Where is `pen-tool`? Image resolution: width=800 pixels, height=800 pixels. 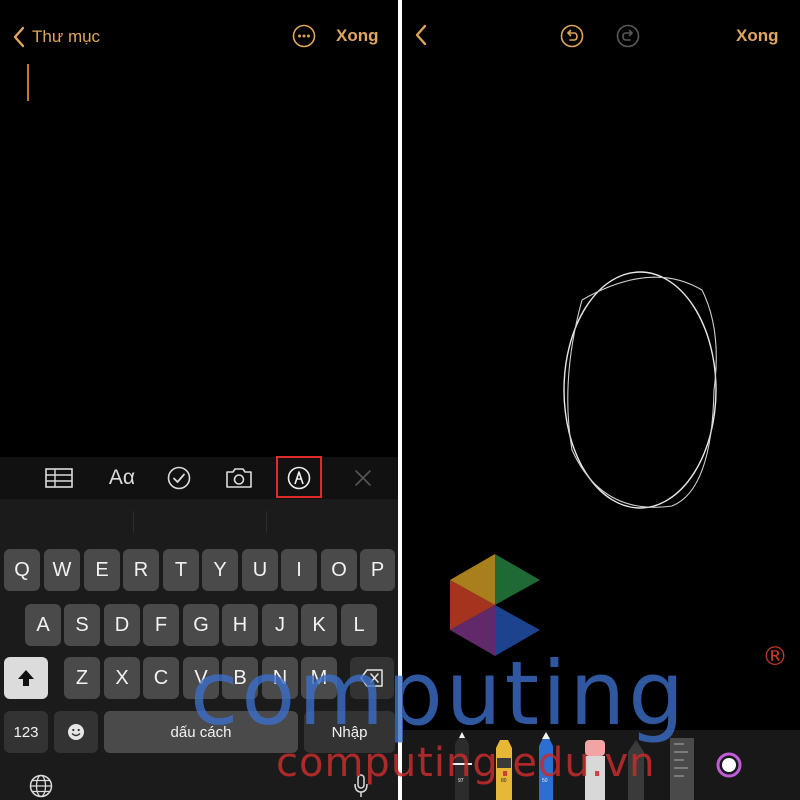 pen-tool is located at coordinates (462, 766).